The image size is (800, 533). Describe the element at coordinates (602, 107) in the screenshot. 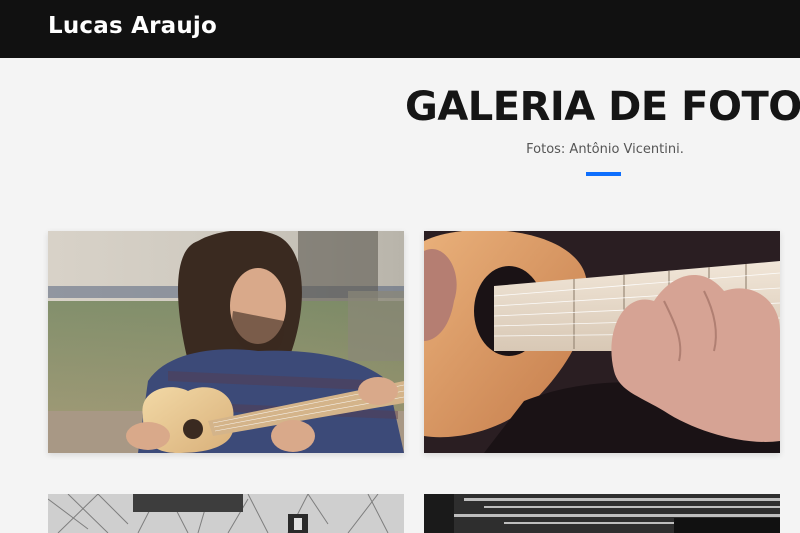

I see `page-title: GALERIA DE FOTOS` at that location.